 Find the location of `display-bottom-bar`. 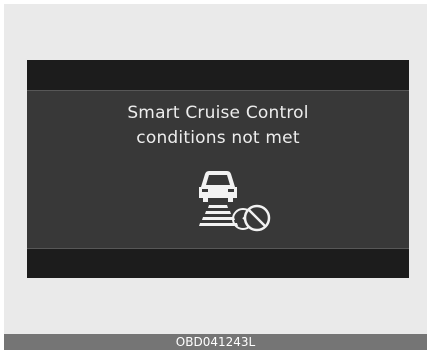

display-bottom-bar is located at coordinates (218, 263).